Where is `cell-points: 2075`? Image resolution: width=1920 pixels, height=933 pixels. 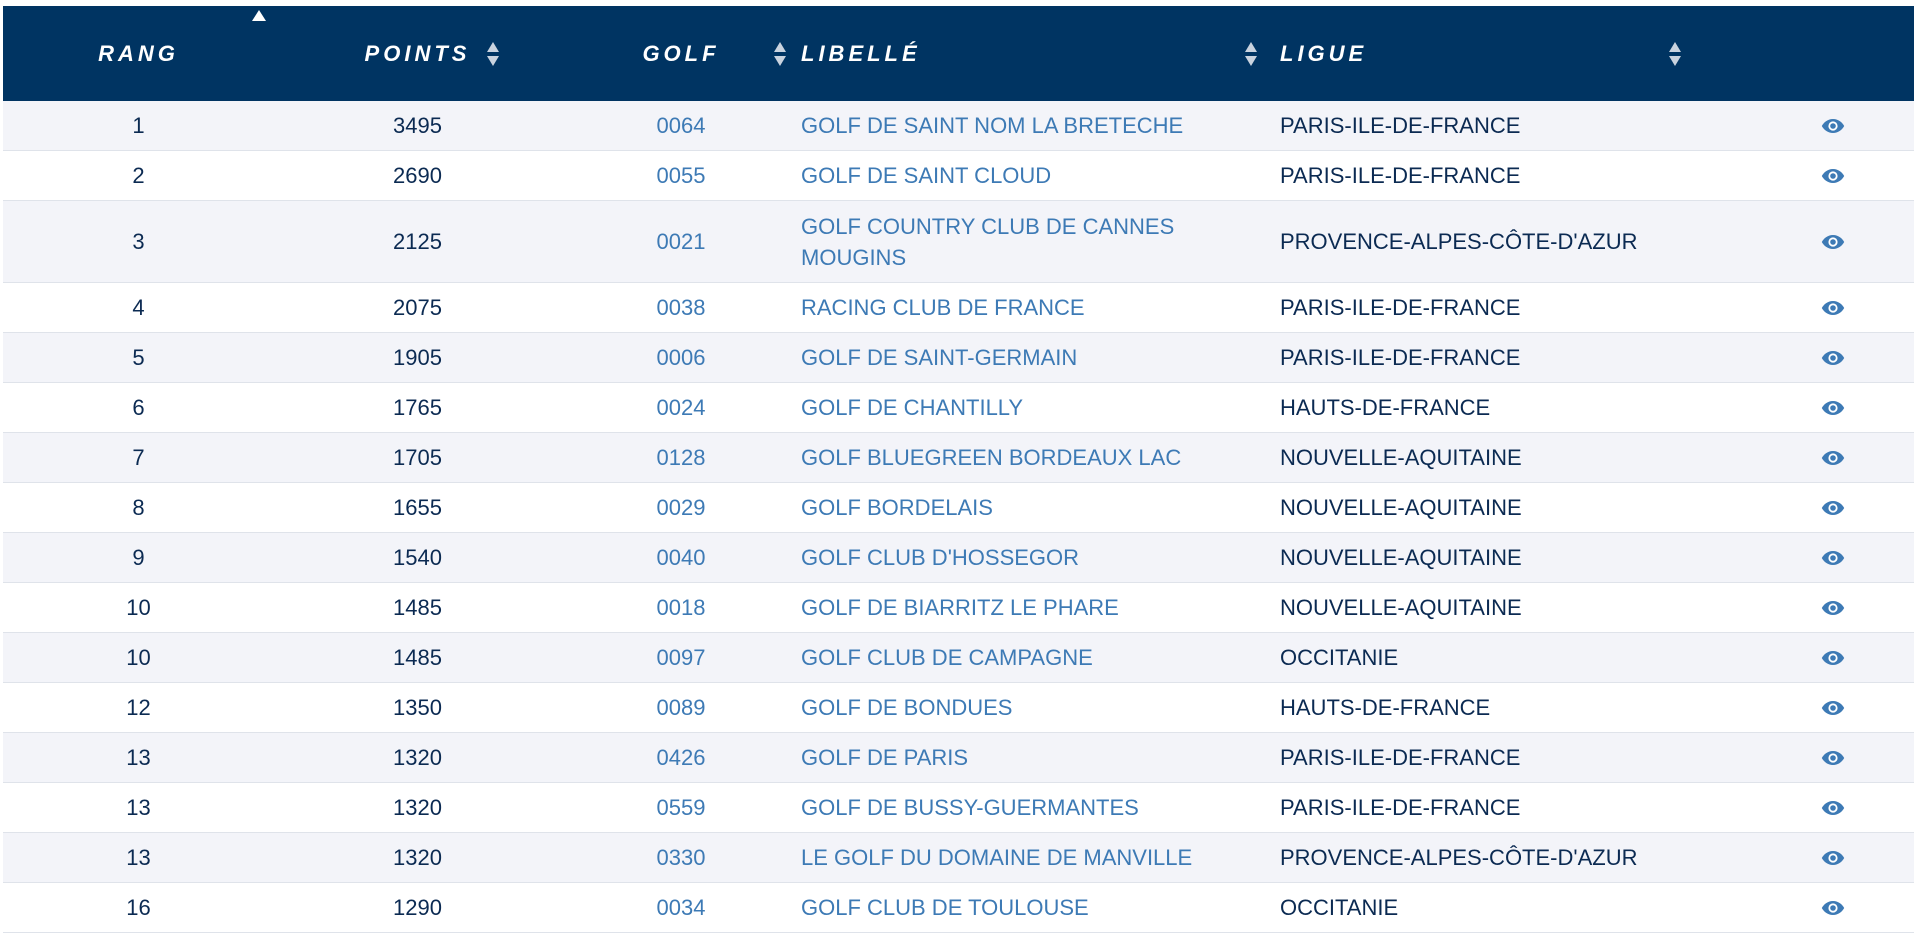 cell-points: 2075 is located at coordinates (417, 307).